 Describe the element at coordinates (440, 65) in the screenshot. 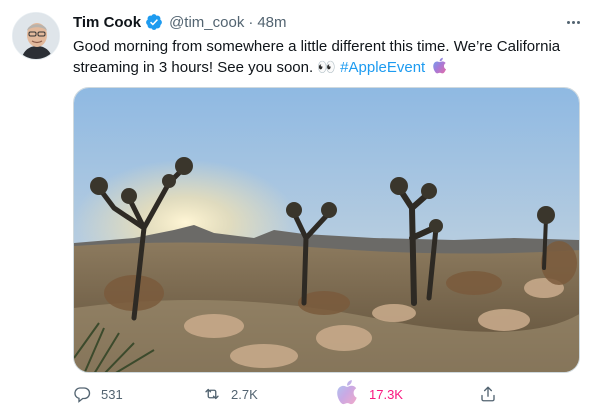

I see `apple-hashflag-icon` at that location.